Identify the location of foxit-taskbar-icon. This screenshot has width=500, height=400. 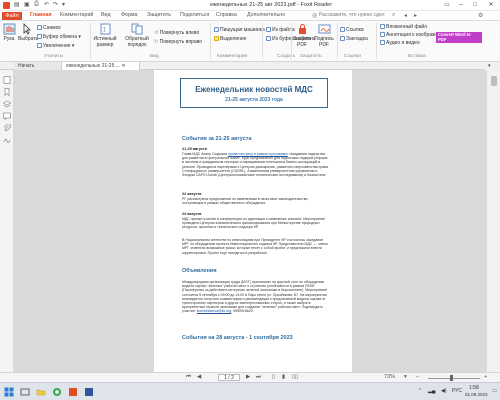
(73, 392).